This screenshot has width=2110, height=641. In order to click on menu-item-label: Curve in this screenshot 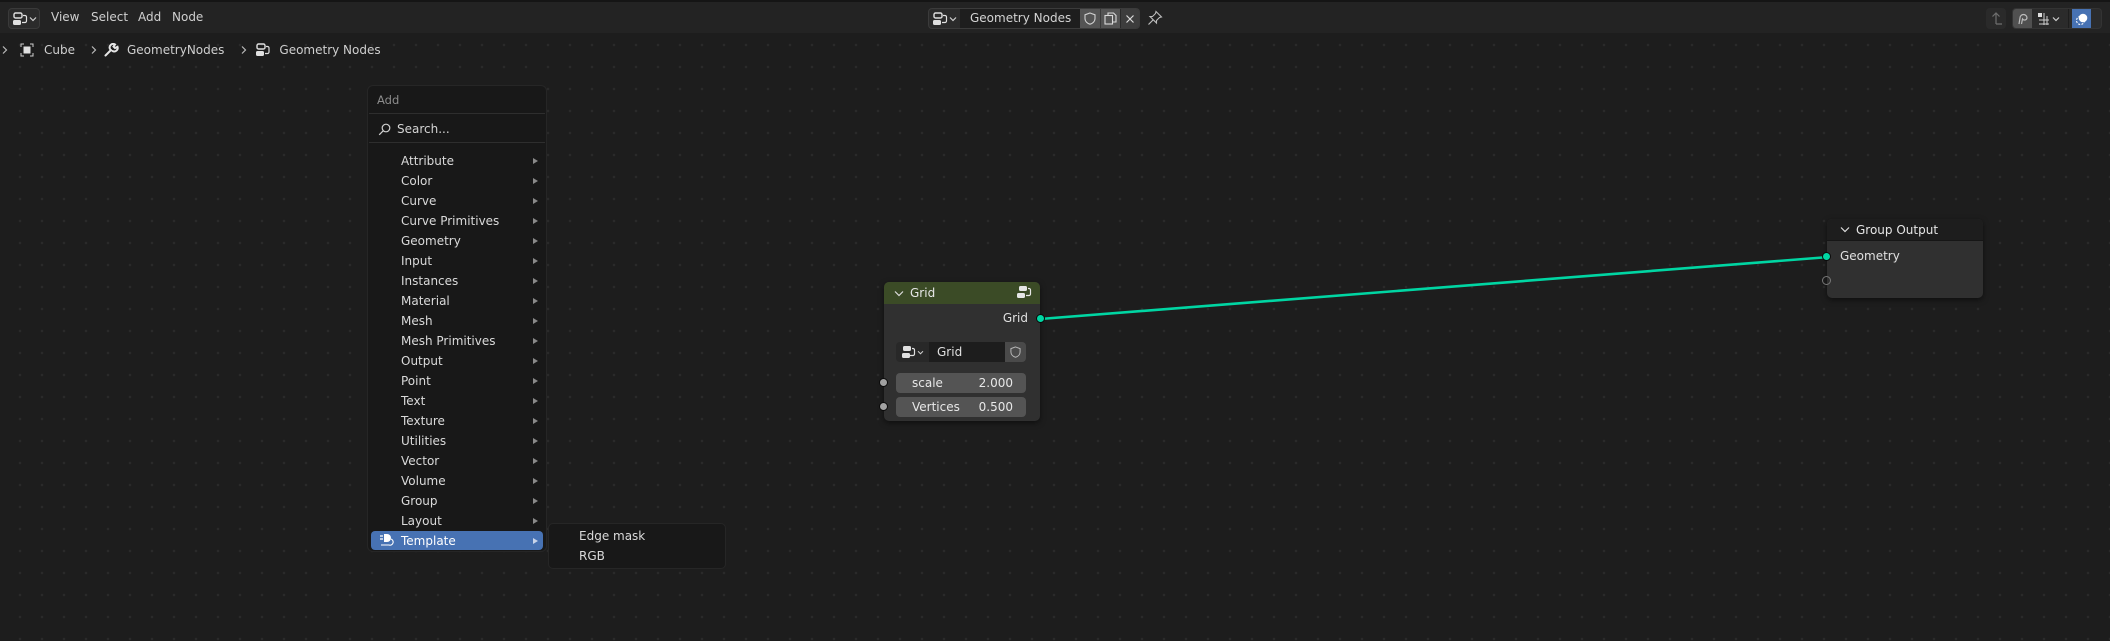, I will do `click(419, 200)`.